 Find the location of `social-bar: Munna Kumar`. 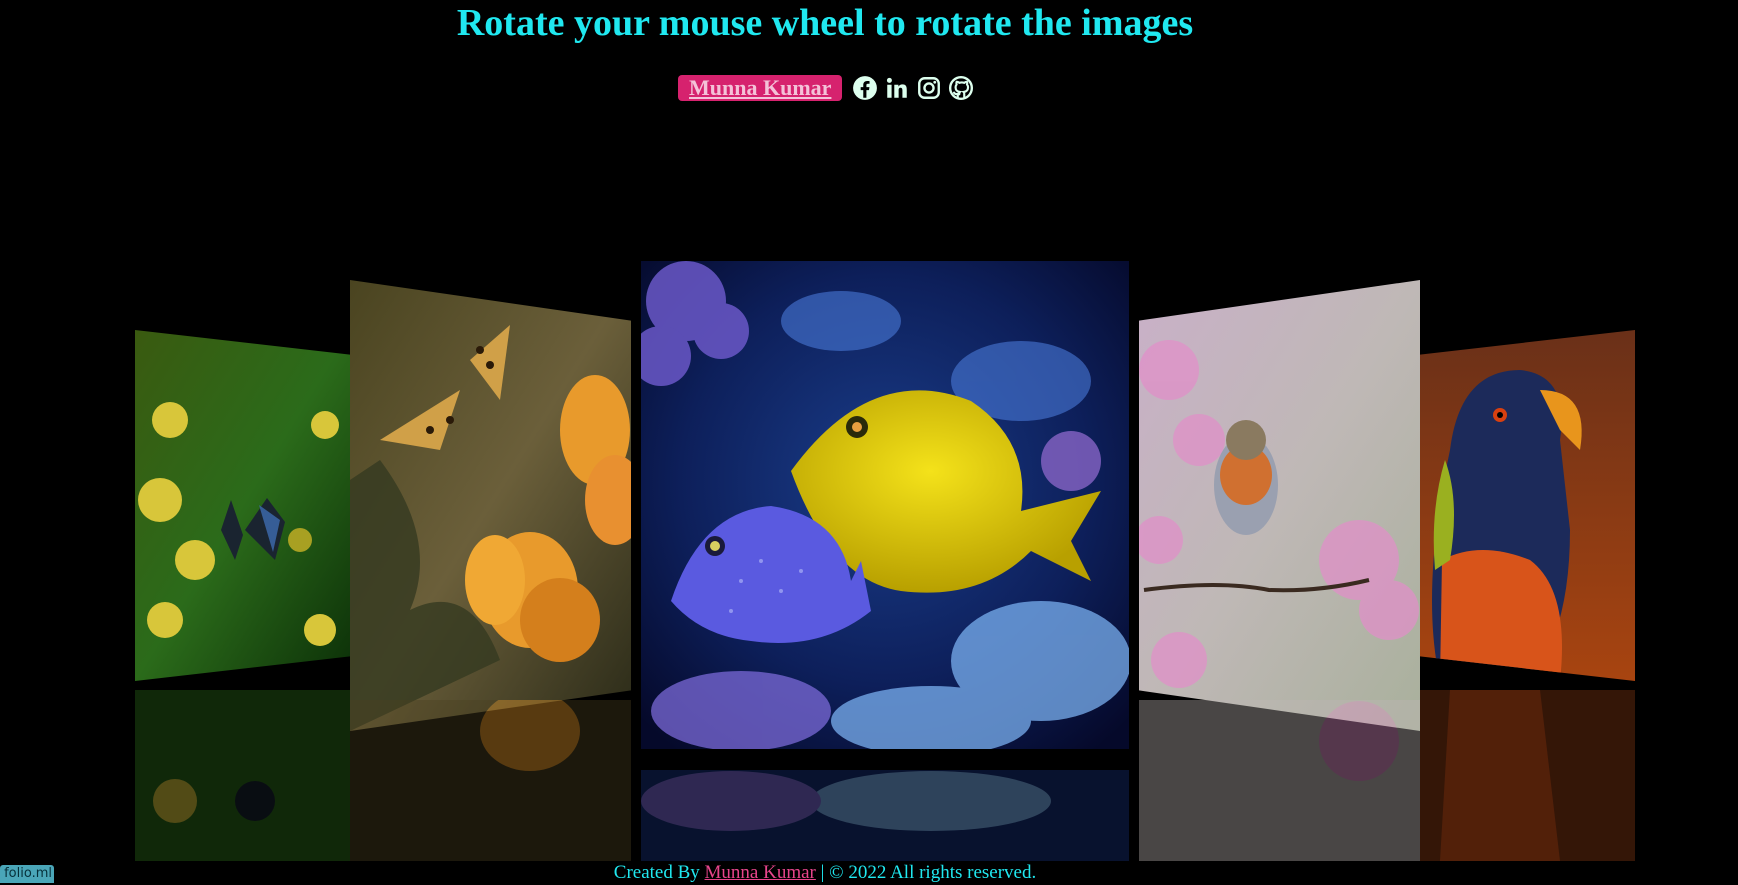

social-bar: Munna Kumar is located at coordinates (826, 88).